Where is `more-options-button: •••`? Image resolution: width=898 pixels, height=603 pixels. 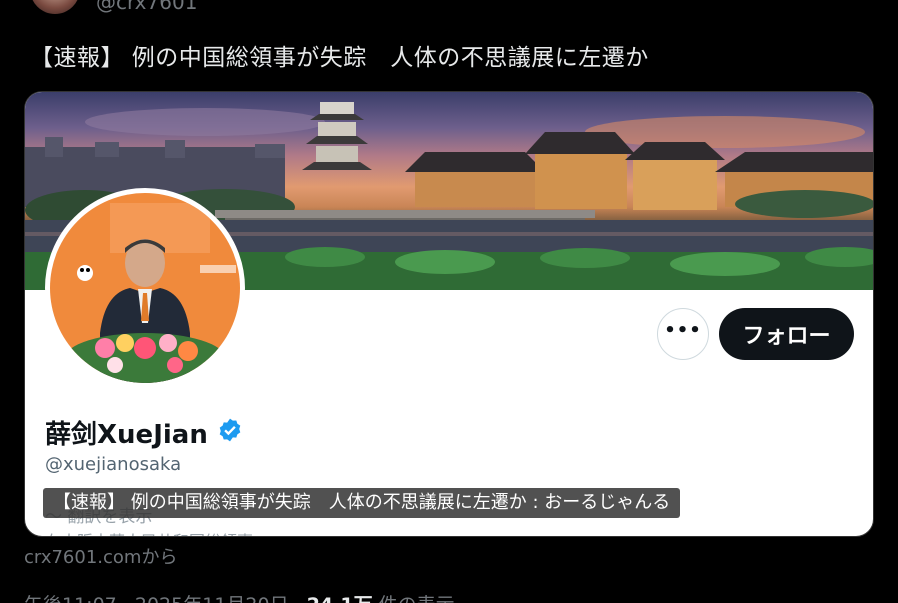
more-options-button: ••• is located at coordinates (683, 334).